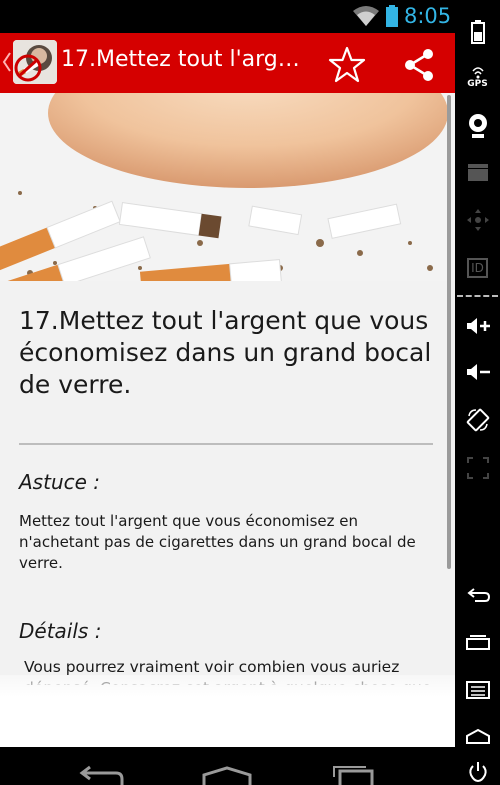 Image resolution: width=500 pixels, height=785 pixels. Describe the element at coordinates (60, 482) in the screenshot. I see `astuce-label: Astuce :` at that location.